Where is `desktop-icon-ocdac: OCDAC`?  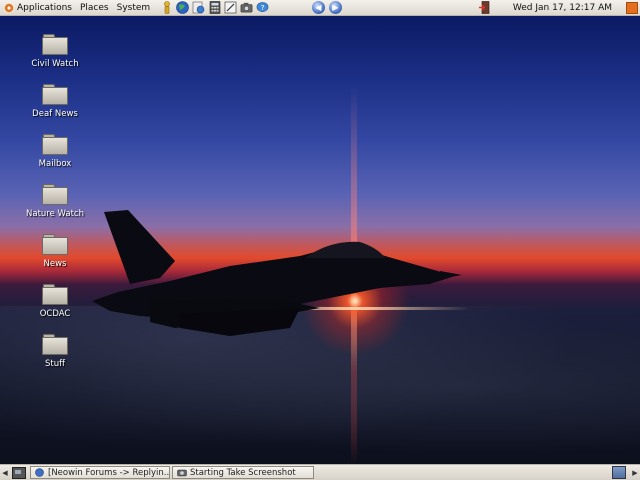
desktop-icon-ocdac: OCDAC is located at coordinates (55, 301).